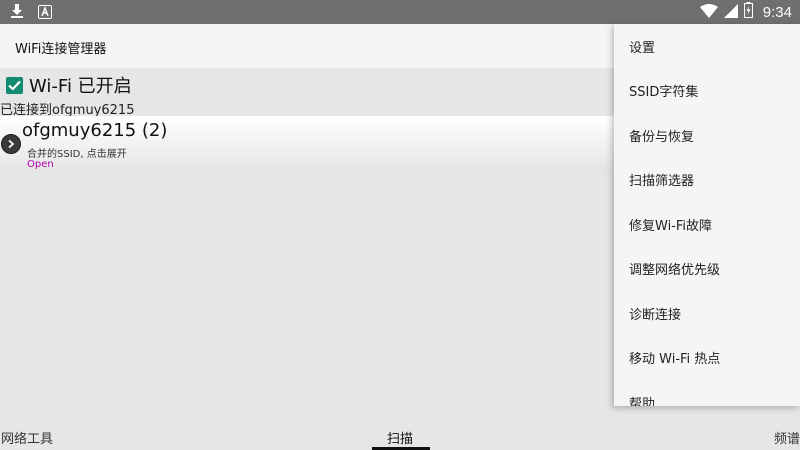 This screenshot has height=450, width=800. What do you see at coordinates (708, 12) in the screenshot?
I see `wifi-icon` at bounding box center [708, 12].